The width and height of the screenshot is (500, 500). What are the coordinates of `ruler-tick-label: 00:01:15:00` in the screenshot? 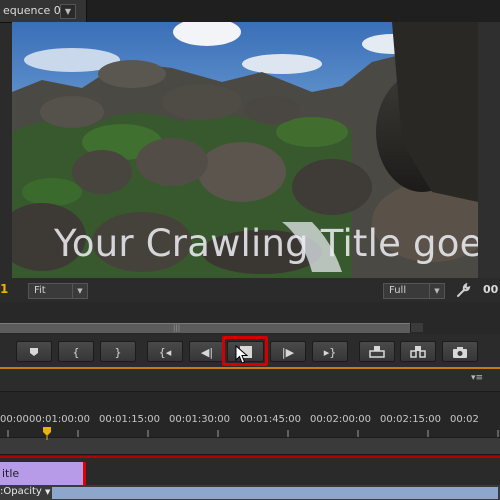 It's located at (130, 419).